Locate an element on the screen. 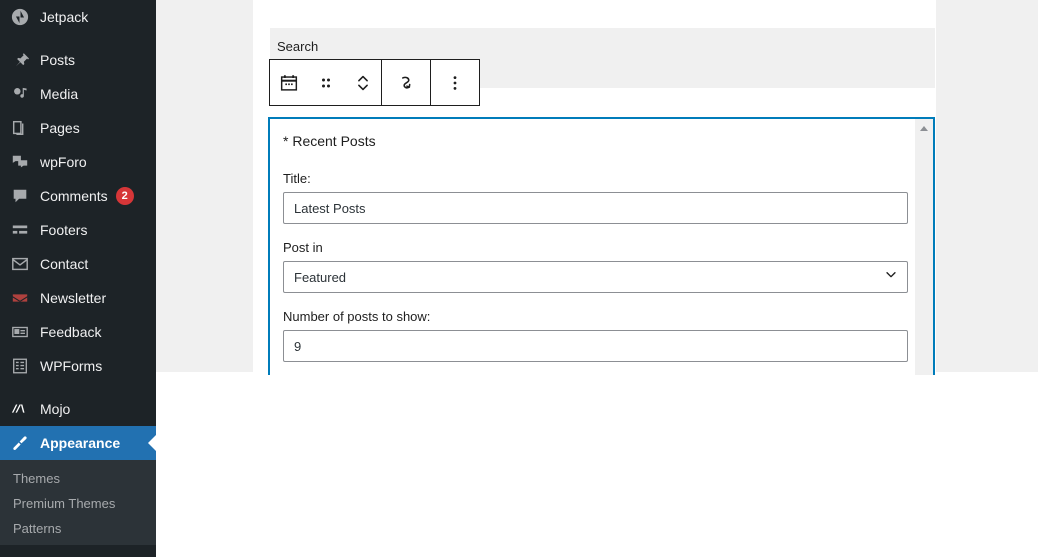 Image resolution: width=1038 pixels, height=557 pixels. sidebar-item-jetpack: Jetpack is located at coordinates (78, 17).